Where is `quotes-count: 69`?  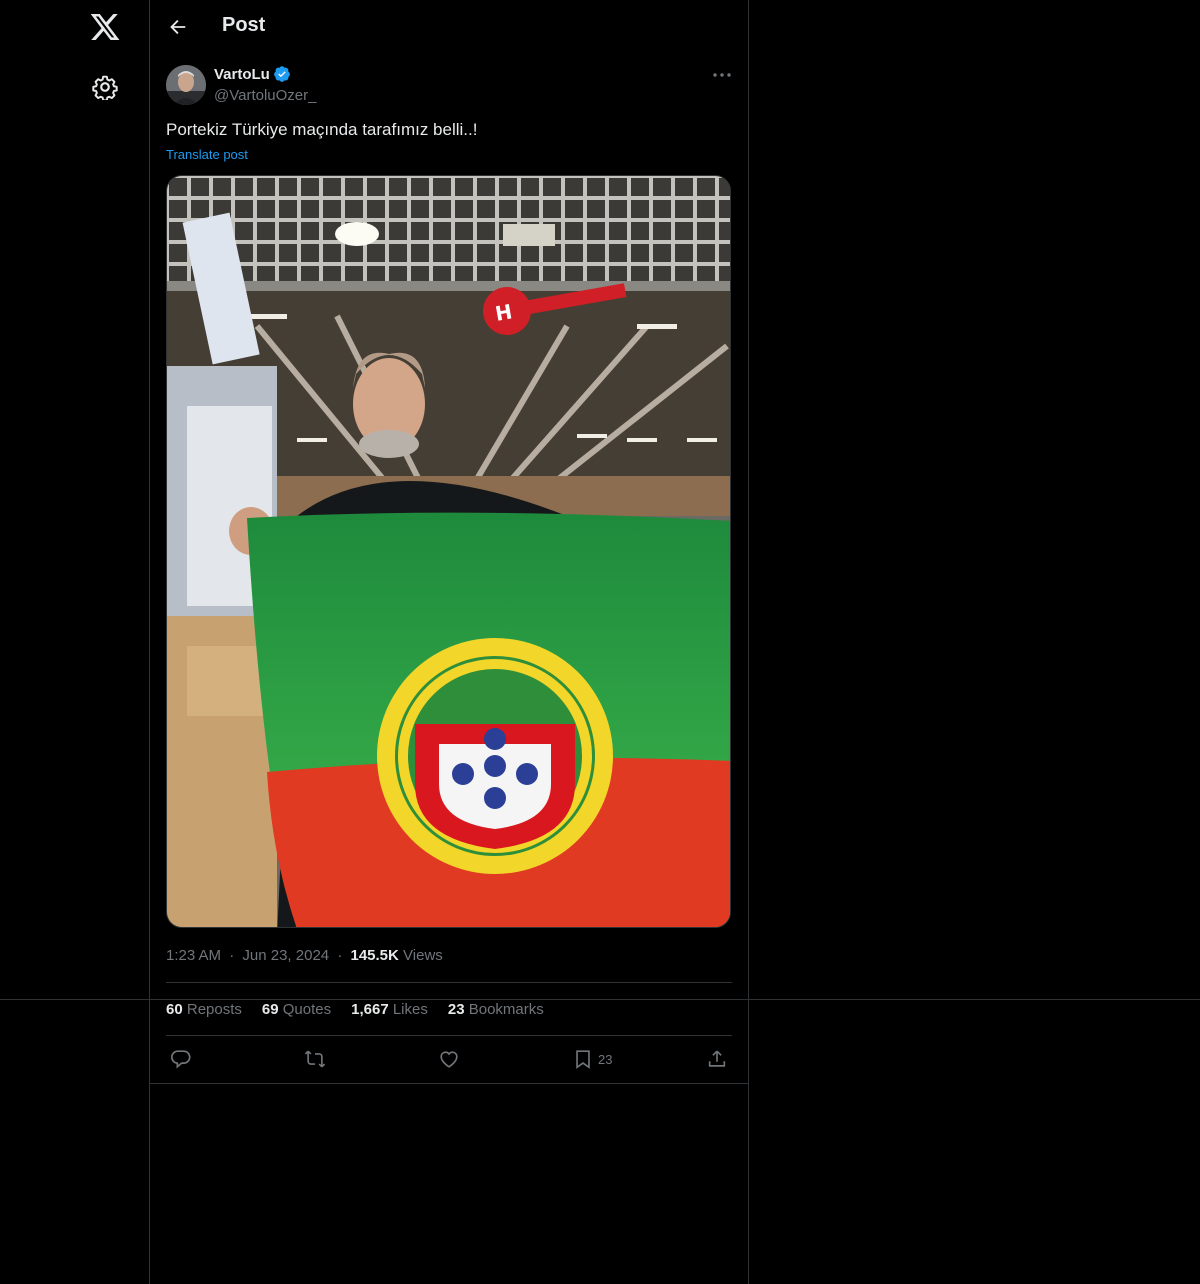
quotes-count: 69 is located at coordinates (270, 1009).